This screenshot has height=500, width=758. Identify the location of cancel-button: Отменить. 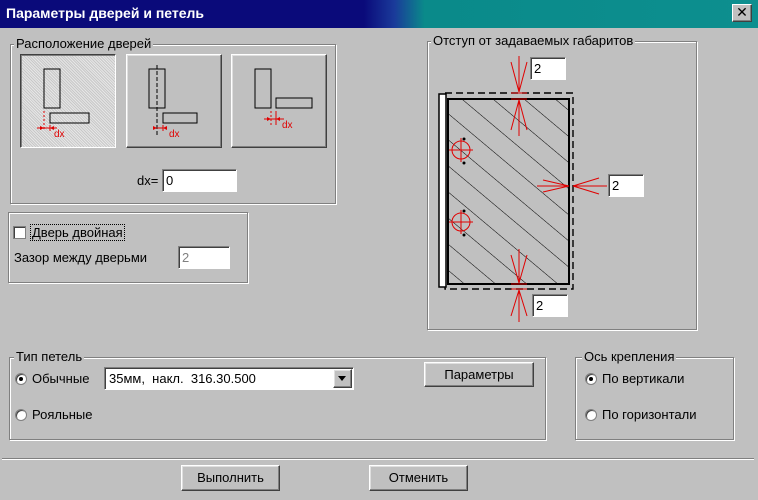
(418, 478).